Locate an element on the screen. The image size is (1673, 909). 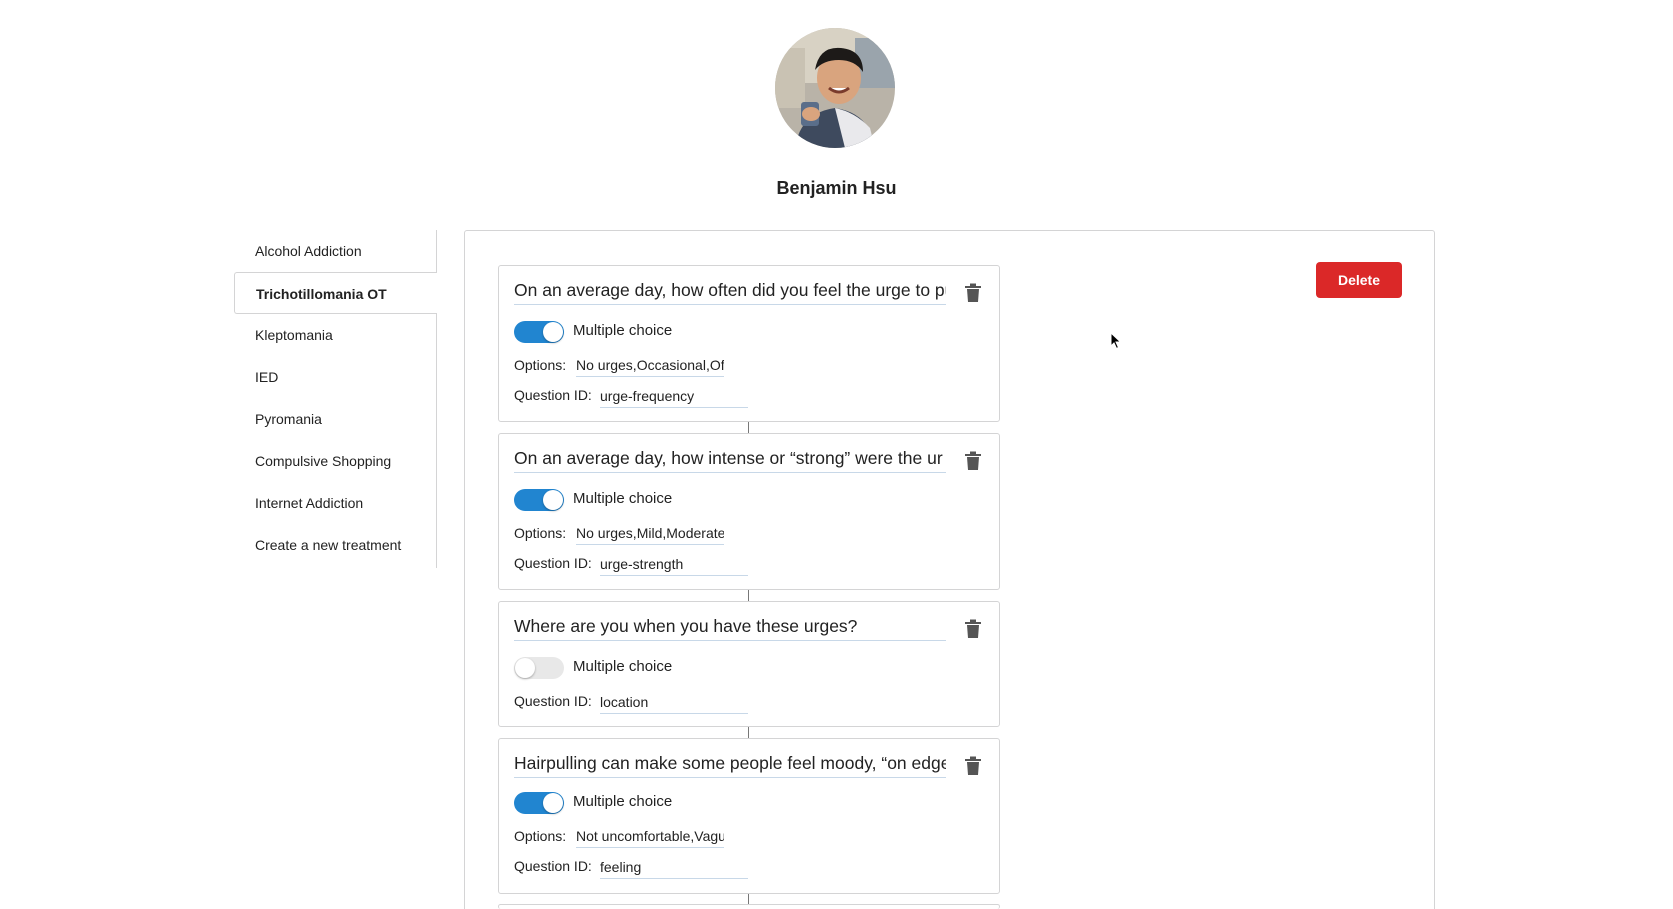
sidebar-item-trichotillomania-ot: Trichotillomania OT is located at coordinates (335, 293).